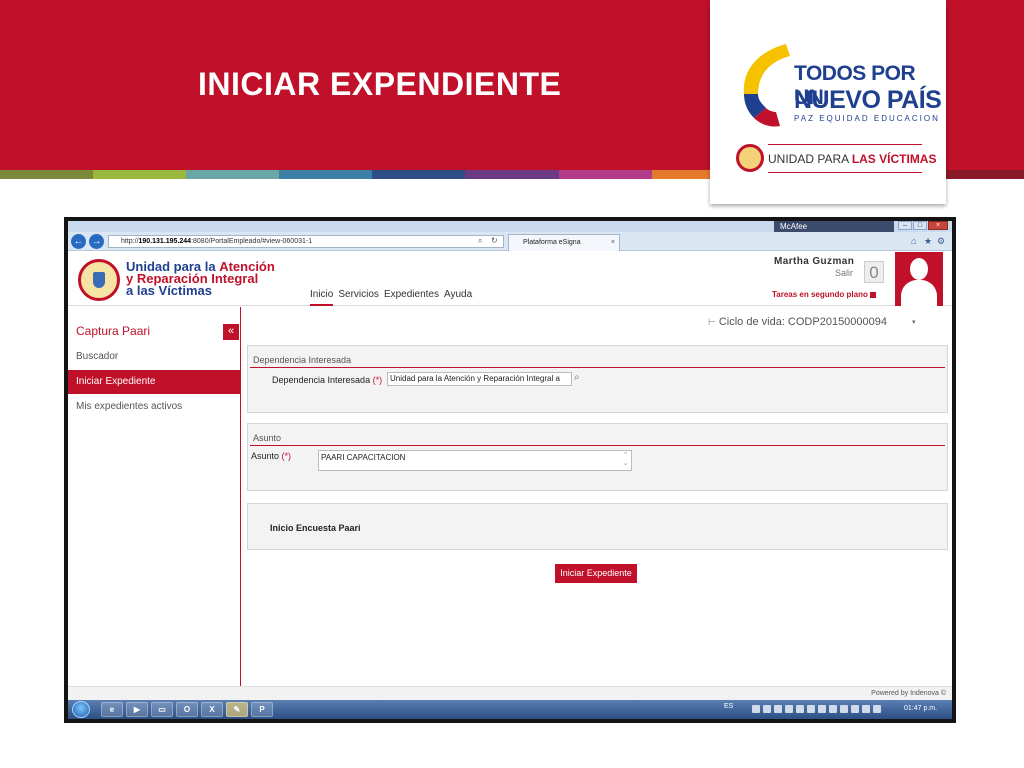 The width and height of the screenshot is (1024, 768). I want to click on browser-tab: Plataforma eSigna ×, so click(564, 242).